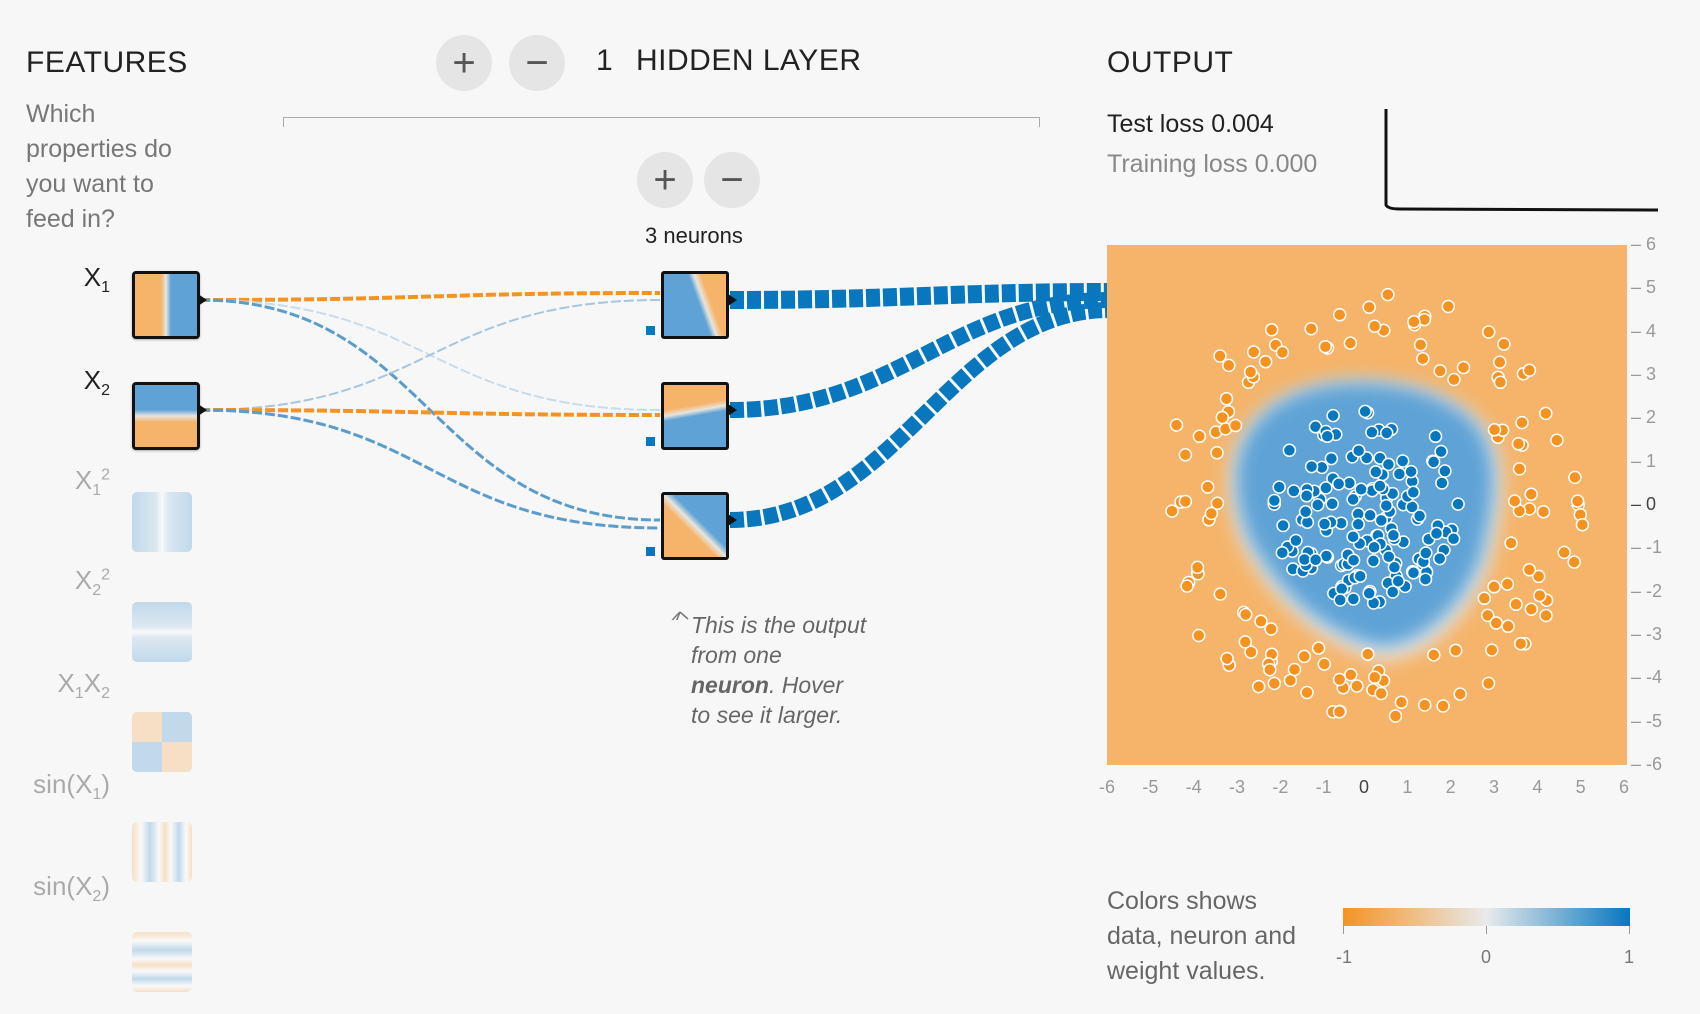 The image size is (1700, 1014). What do you see at coordinates (162, 742) in the screenshot?
I see `feature-x1x2-box` at bounding box center [162, 742].